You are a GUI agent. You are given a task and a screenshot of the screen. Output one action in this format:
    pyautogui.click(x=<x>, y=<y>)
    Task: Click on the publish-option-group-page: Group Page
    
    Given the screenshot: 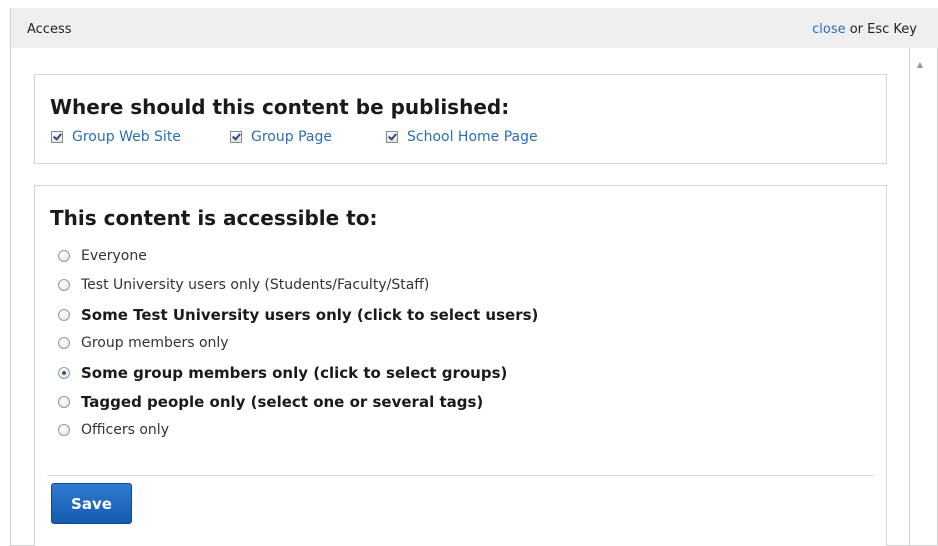 What is the action you would take?
    pyautogui.click(x=281, y=137)
    